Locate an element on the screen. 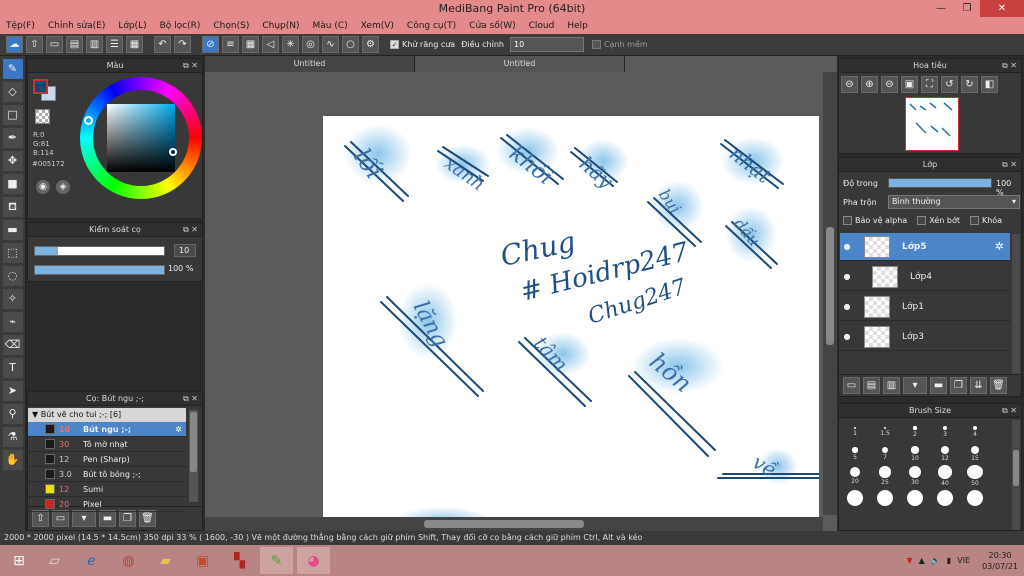 This screenshot has height=576, width=1024. network-icon: ▮ is located at coordinates (949, 560).